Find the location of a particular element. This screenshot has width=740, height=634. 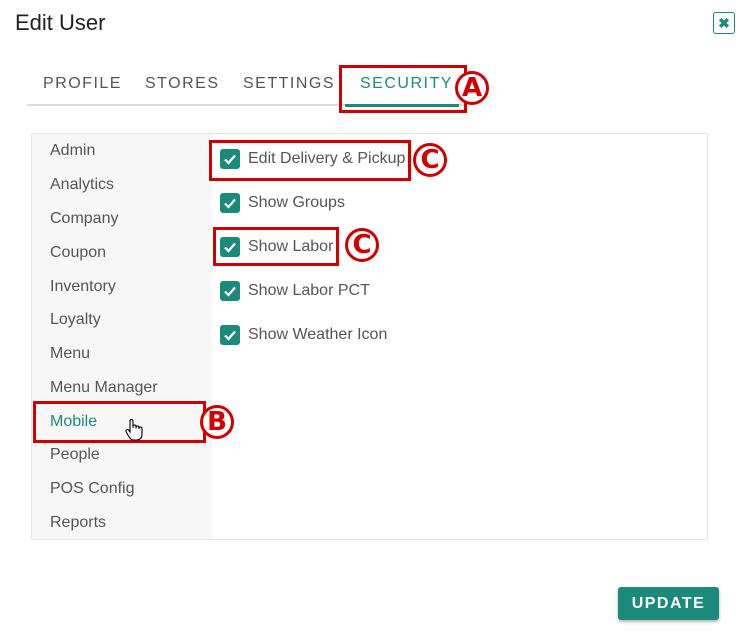

sidebar-item-reports: Reports is located at coordinates (78, 523).